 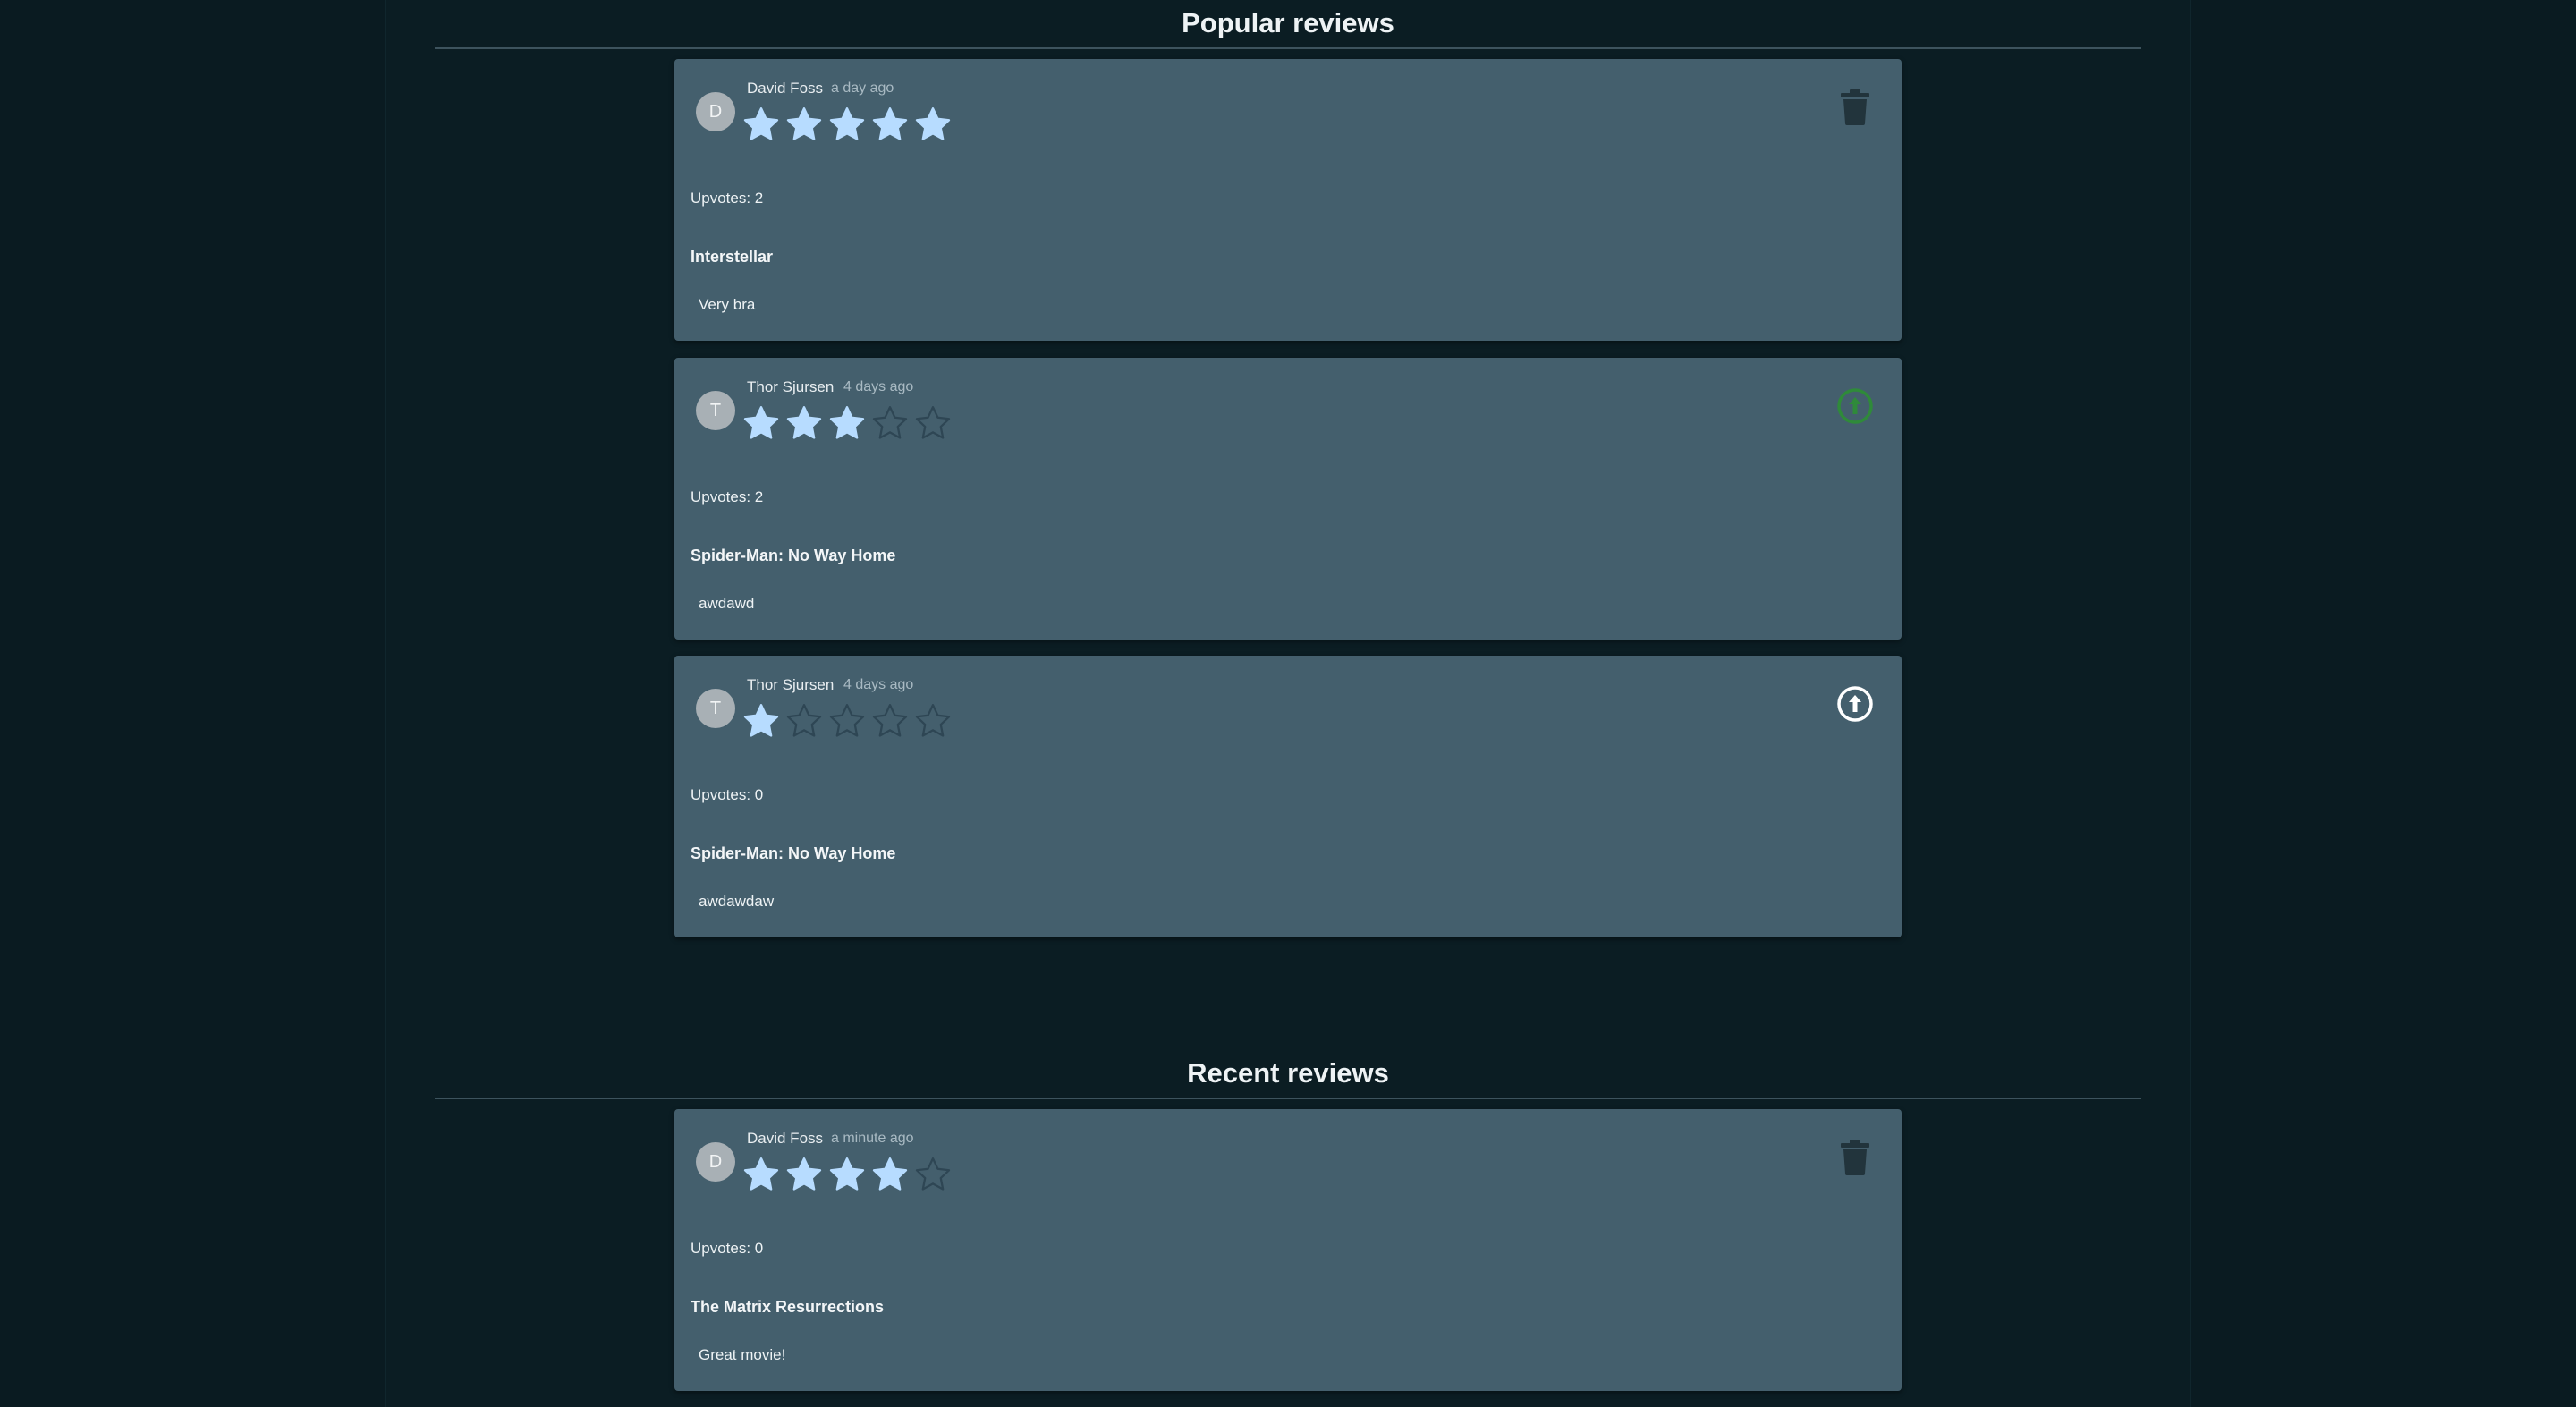 What do you see at coordinates (737, 901) in the screenshot?
I see `review-text: awdawdaw` at bounding box center [737, 901].